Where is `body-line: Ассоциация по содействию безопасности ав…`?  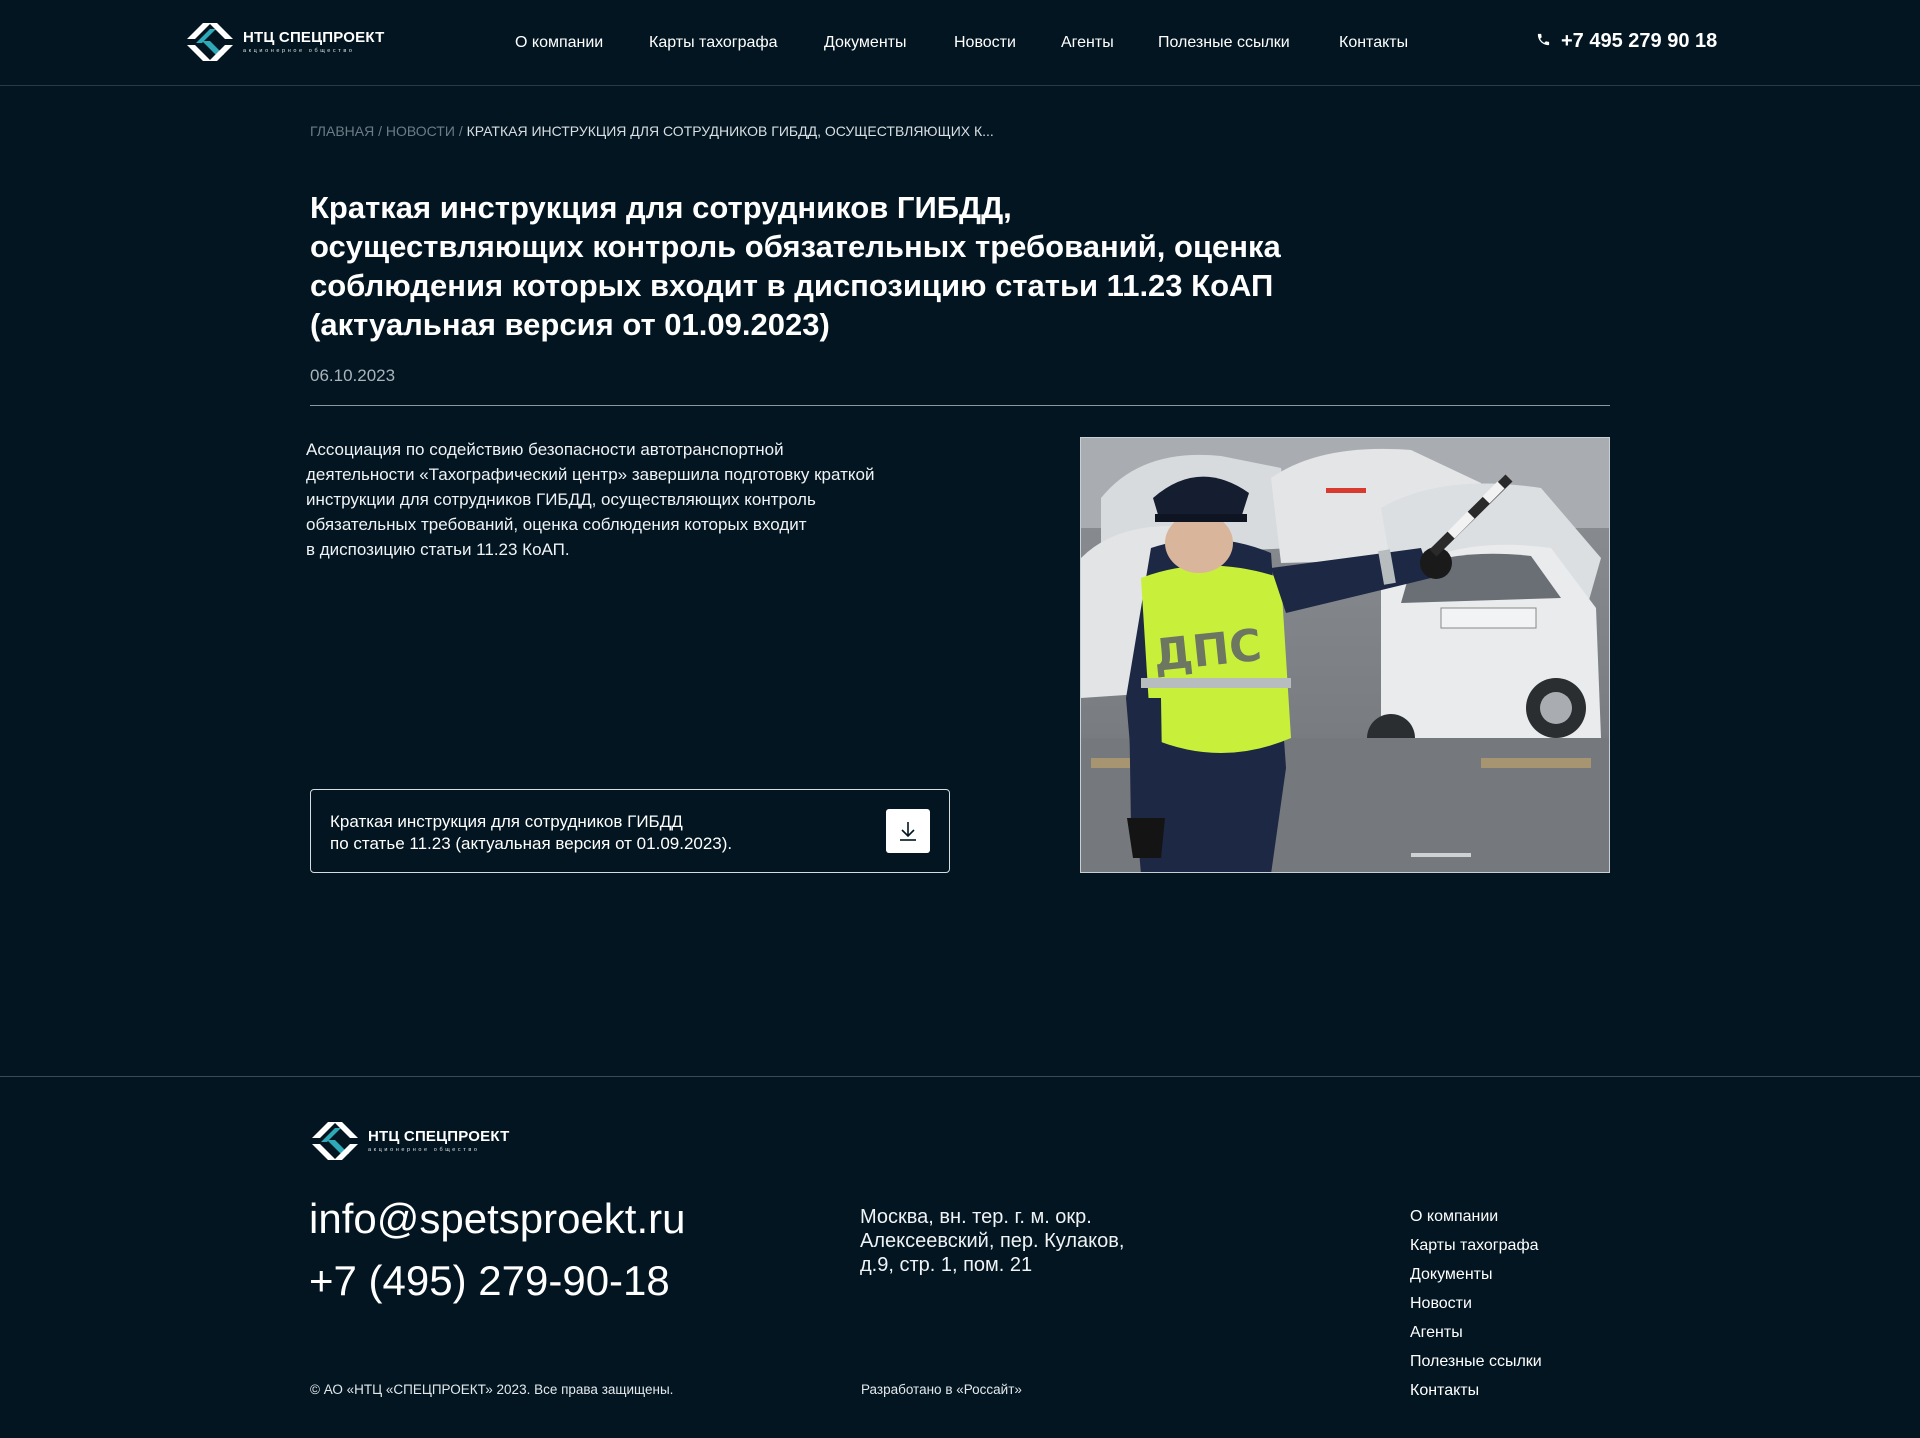 body-line: Ассоциация по содействию безопасности ав… is located at coordinates (545, 449).